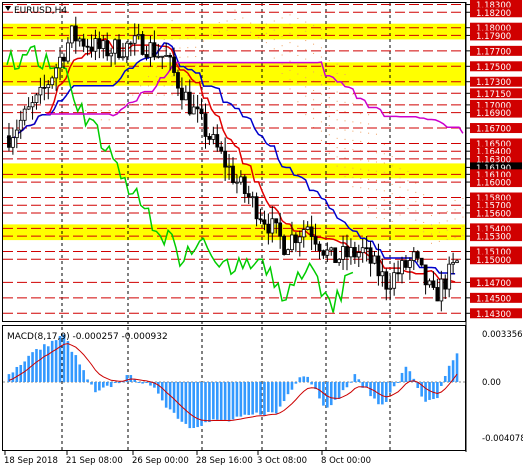 This screenshot has width=523, height=474. I want to click on price-axis-label: 1.16000, so click(493, 184).